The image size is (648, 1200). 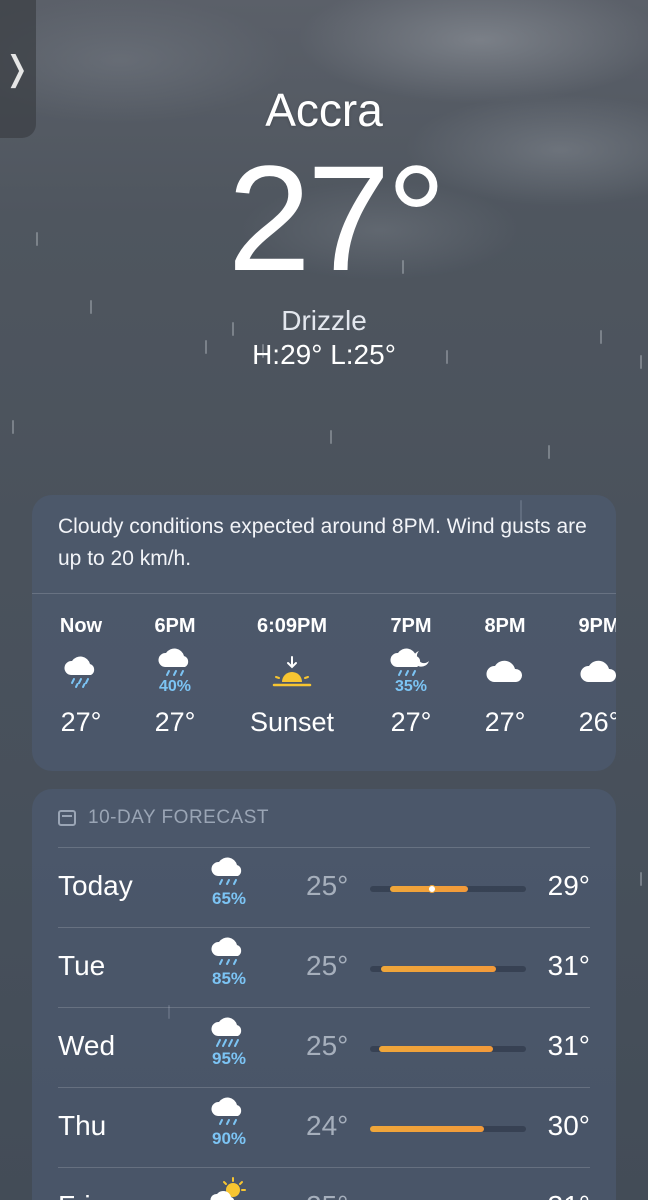 What do you see at coordinates (67, 818) in the screenshot?
I see `calendar-icon` at bounding box center [67, 818].